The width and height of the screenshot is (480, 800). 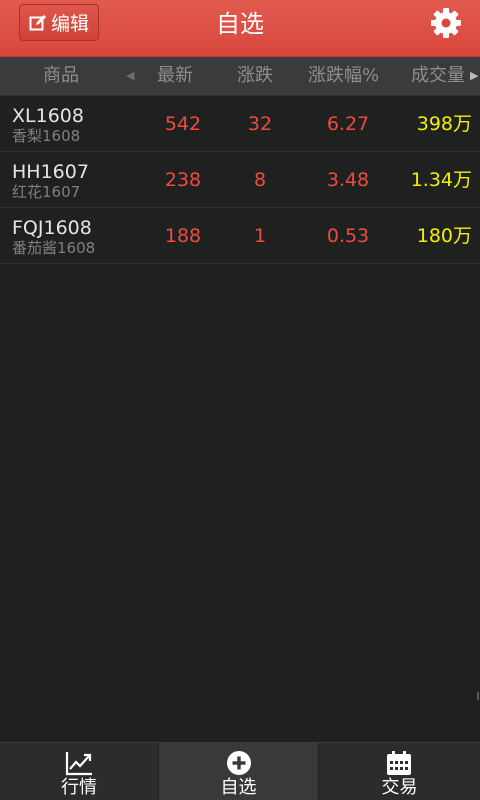 I want to click on latest-price: 238, so click(x=183, y=180).